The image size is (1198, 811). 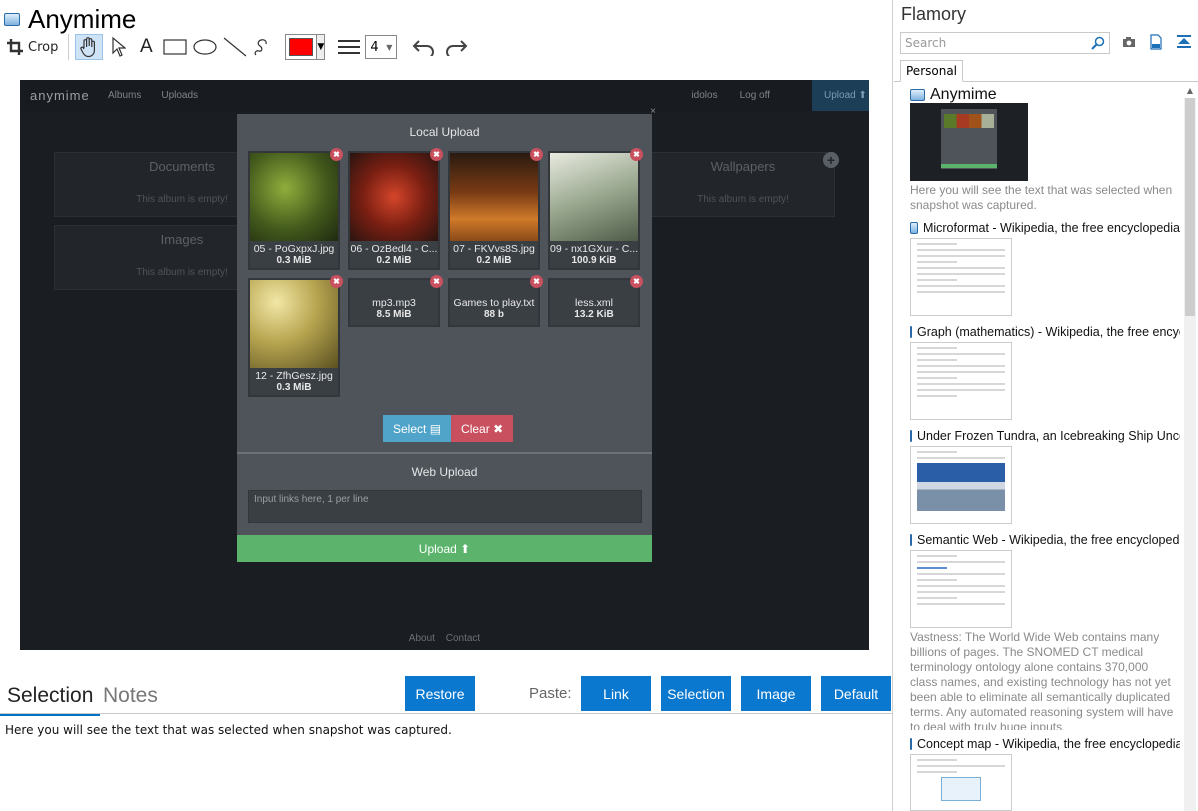 What do you see at coordinates (394, 314) in the screenshot?
I see `file-size: 8.5 MiB` at bounding box center [394, 314].